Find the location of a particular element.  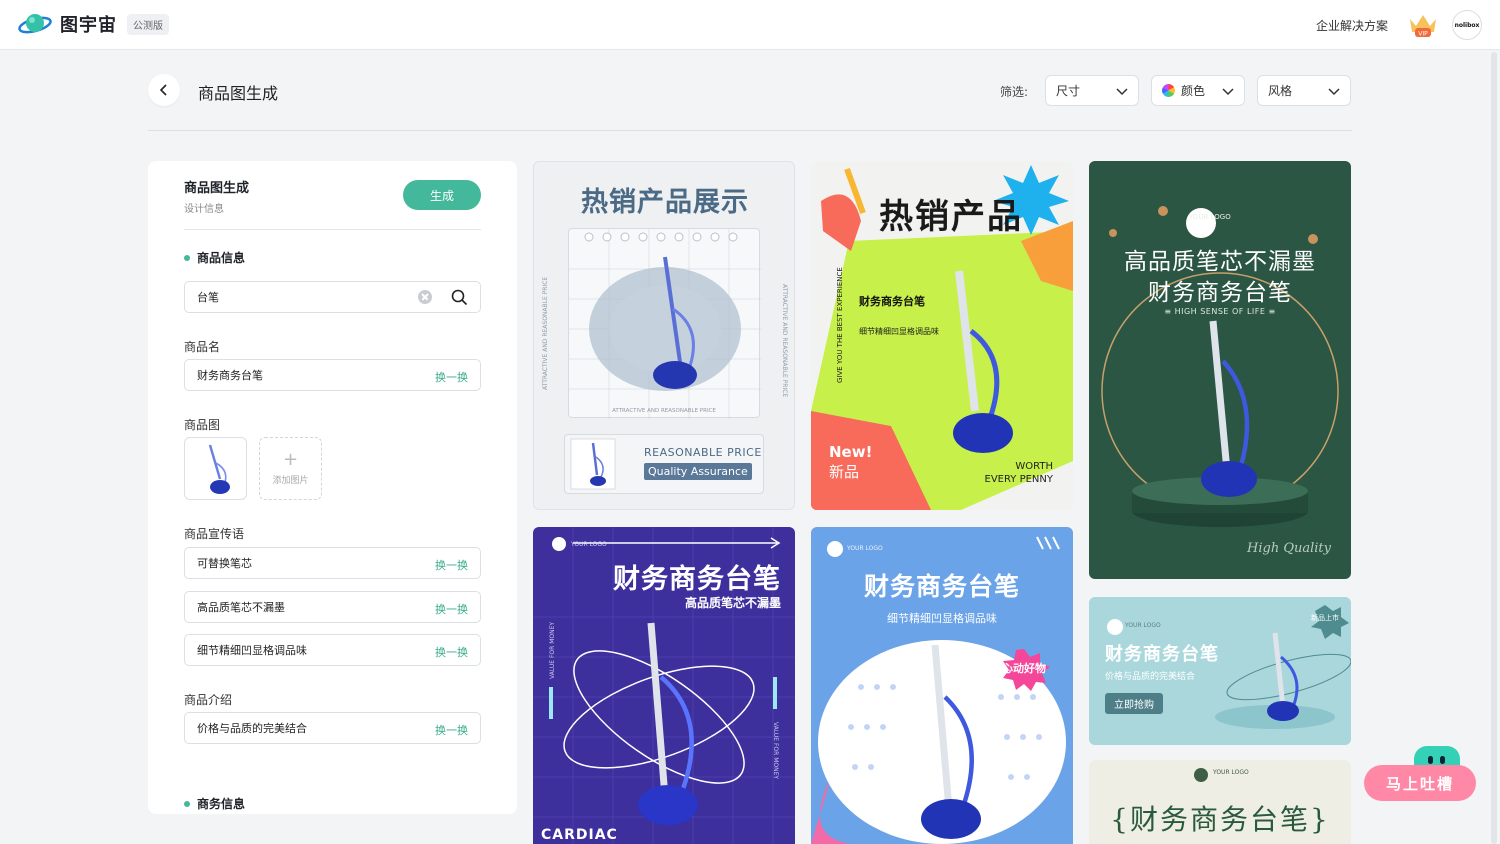

product-name-field: 财务商务台笔 换一换 is located at coordinates (332, 375).